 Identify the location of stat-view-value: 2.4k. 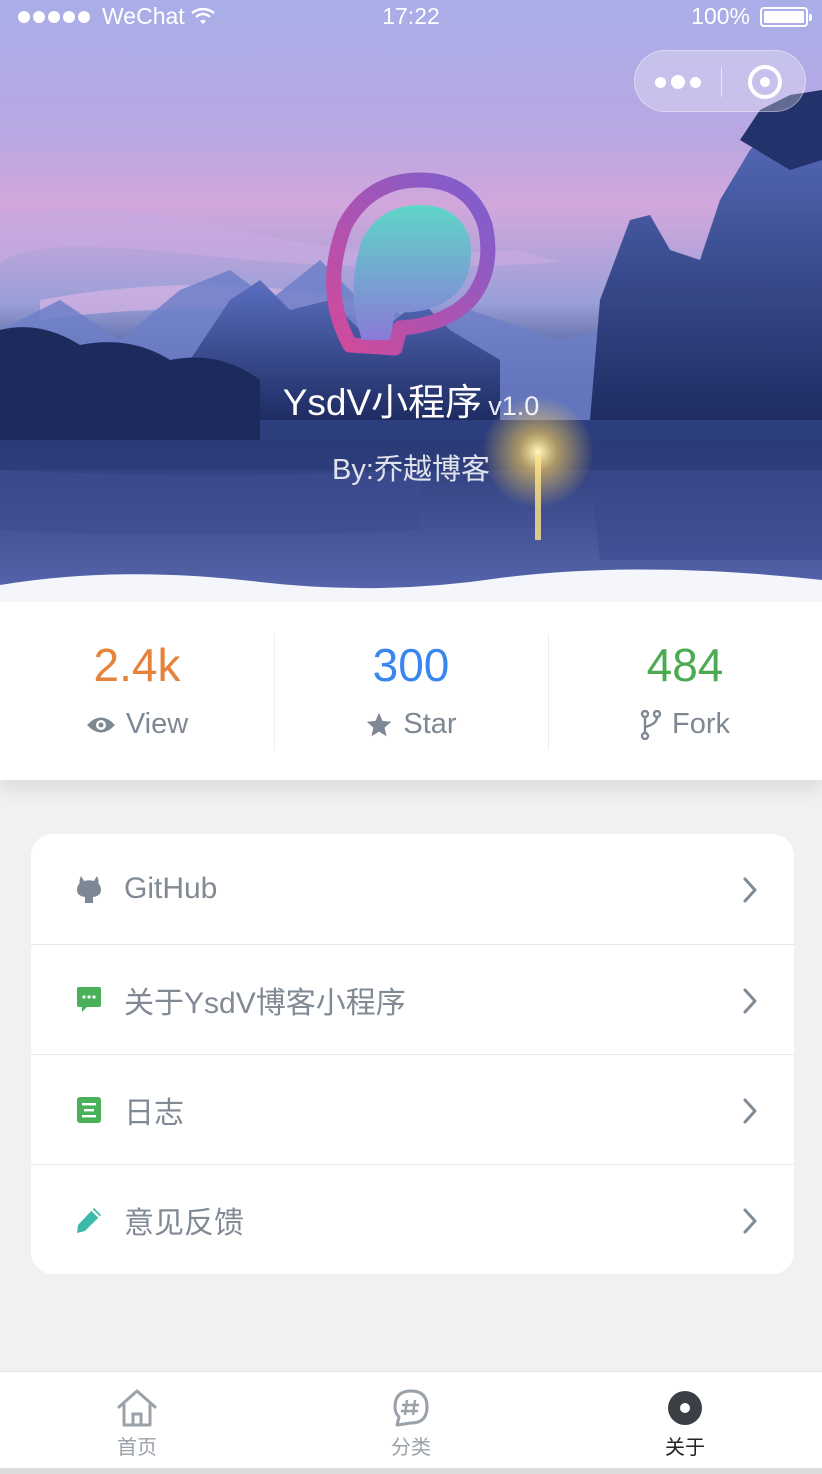
(137, 665).